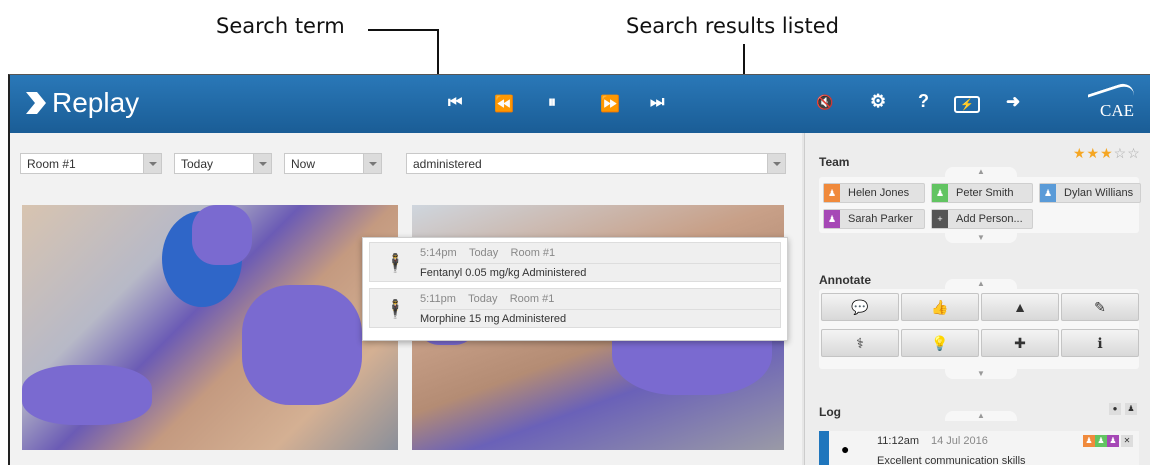 Image resolution: width=1150 pixels, height=465 pixels. I want to click on day-select-value: Today, so click(197, 164).